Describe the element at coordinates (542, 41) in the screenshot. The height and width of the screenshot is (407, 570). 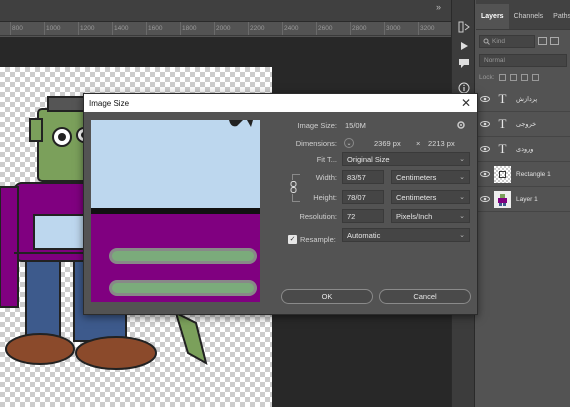
I see `image-filter-icon` at that location.